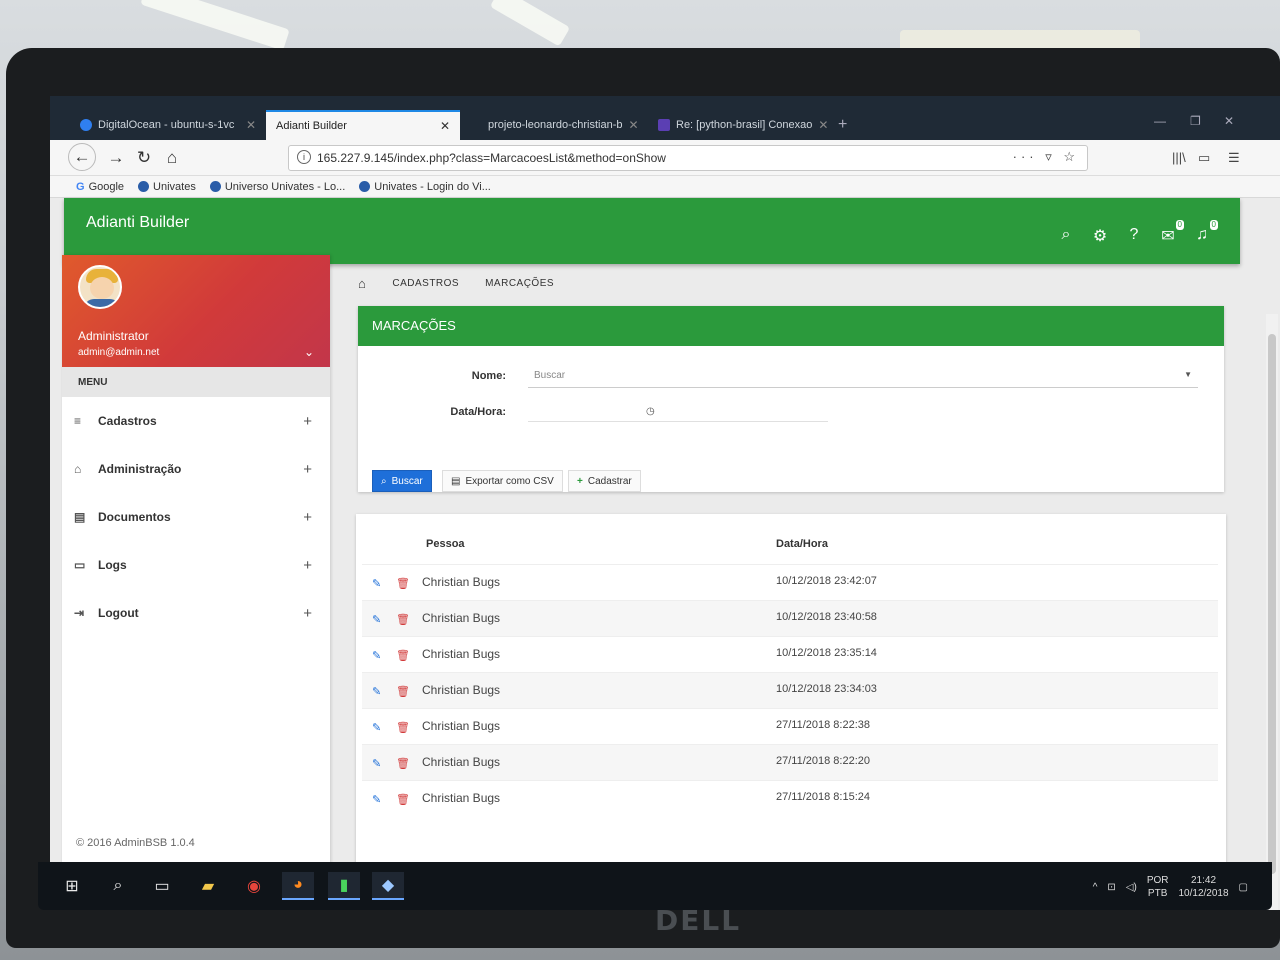 The image size is (1280, 960). I want to click on file-explorer-icon: ▰, so click(208, 886).